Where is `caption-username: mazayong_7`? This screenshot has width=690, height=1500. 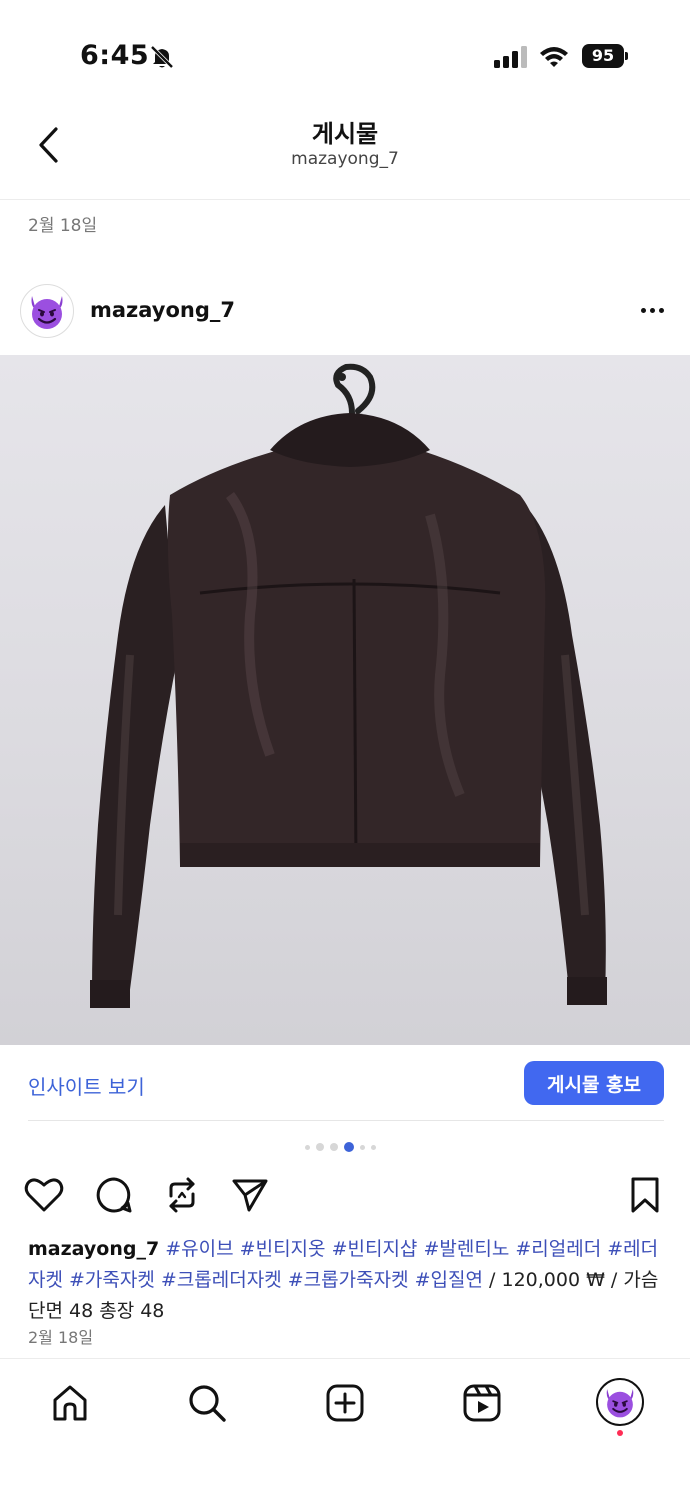 caption-username: mazayong_7 is located at coordinates (93, 1249).